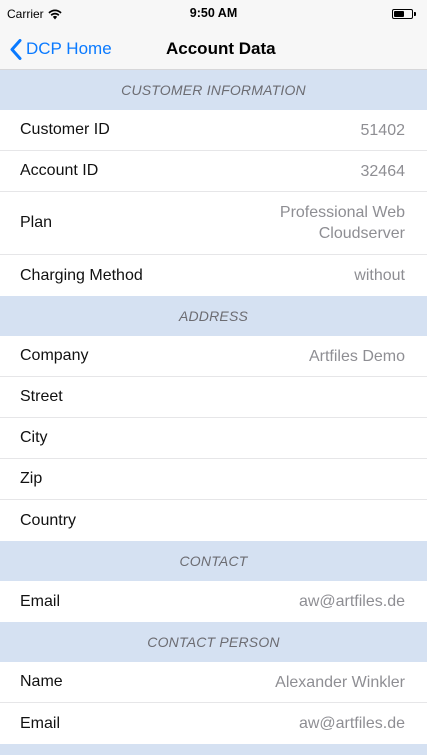 This screenshot has width=427, height=755. I want to click on back-button: DCP Home, so click(61, 49).